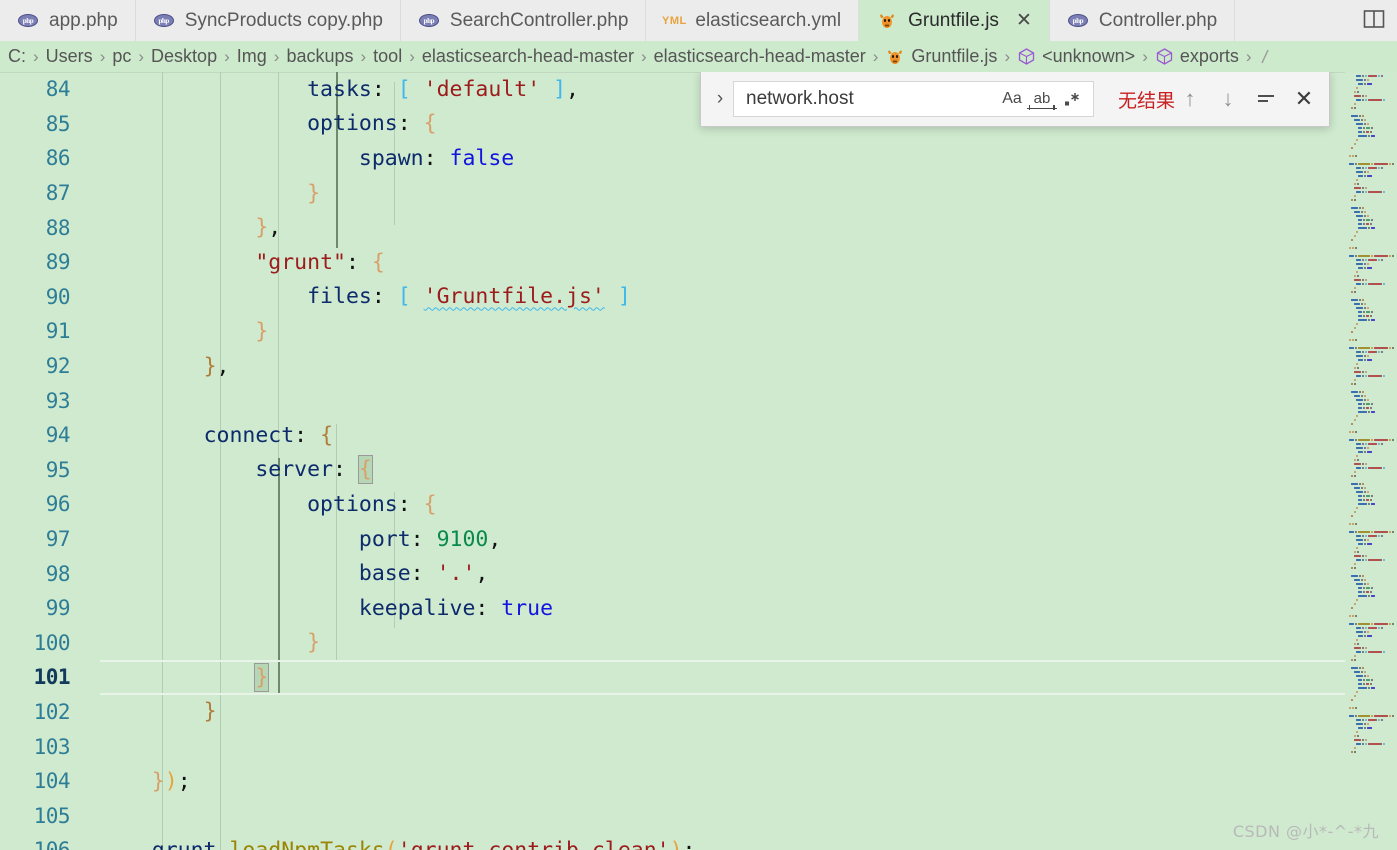  Describe the element at coordinates (1142, 20) in the screenshot. I see `editor-tab-controller-php: php Controller.php` at that location.